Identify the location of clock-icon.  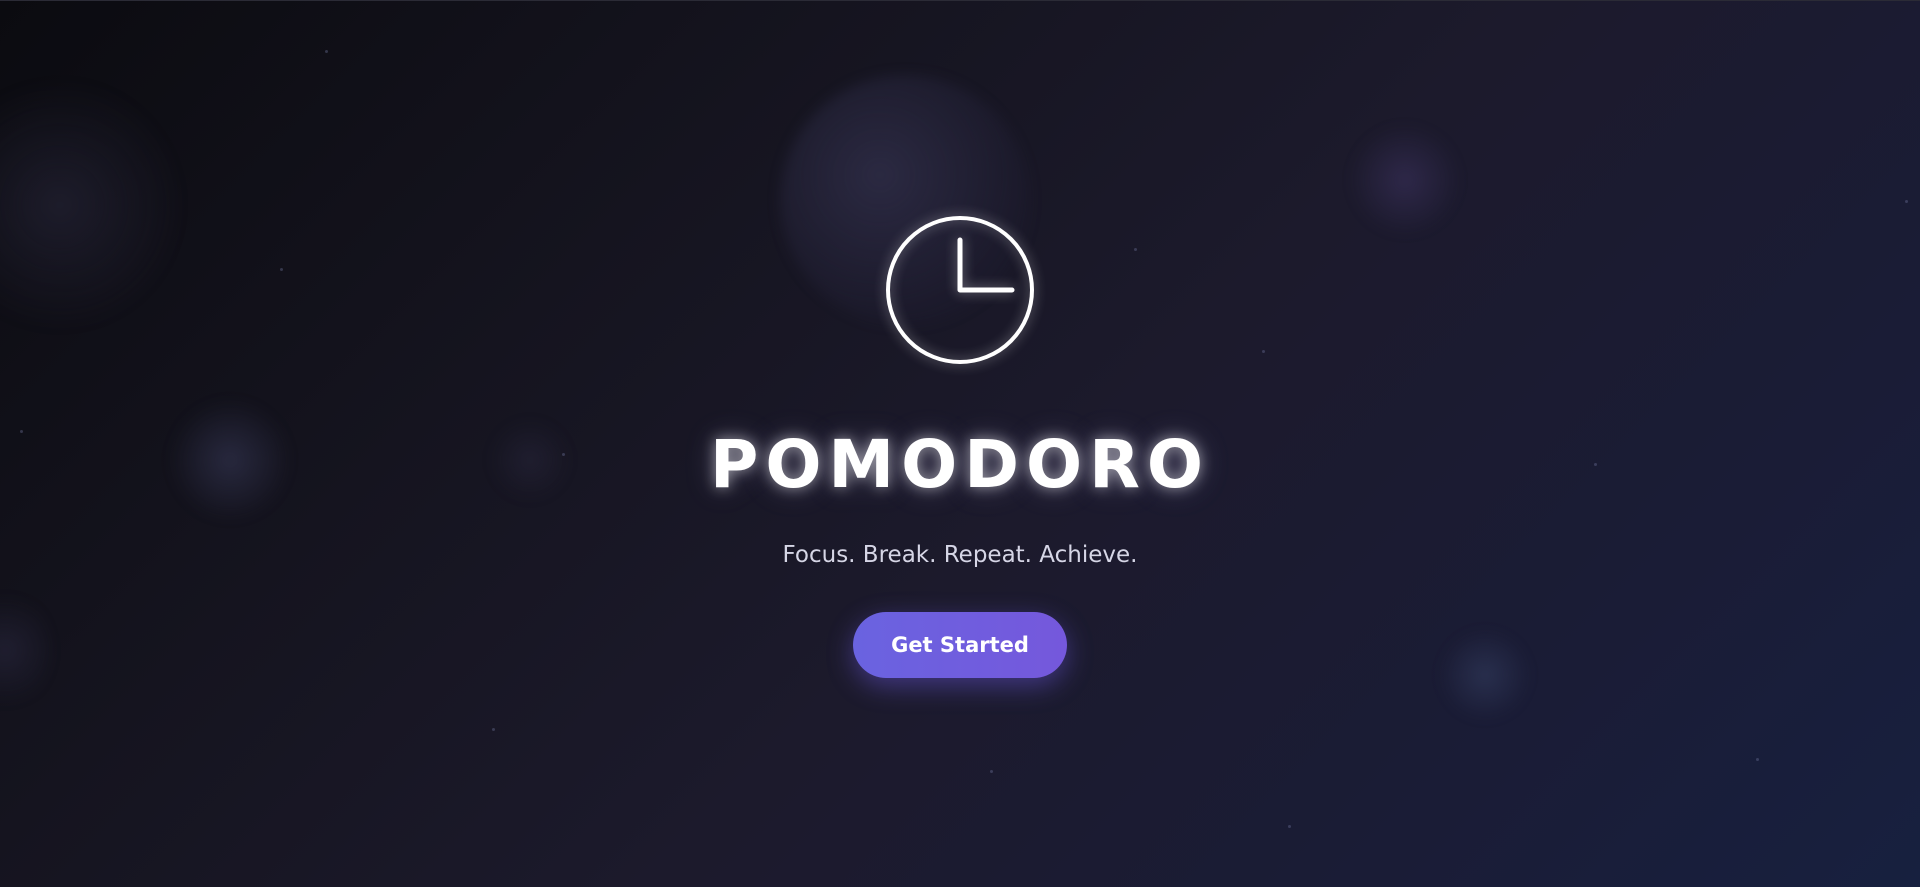
(960, 290).